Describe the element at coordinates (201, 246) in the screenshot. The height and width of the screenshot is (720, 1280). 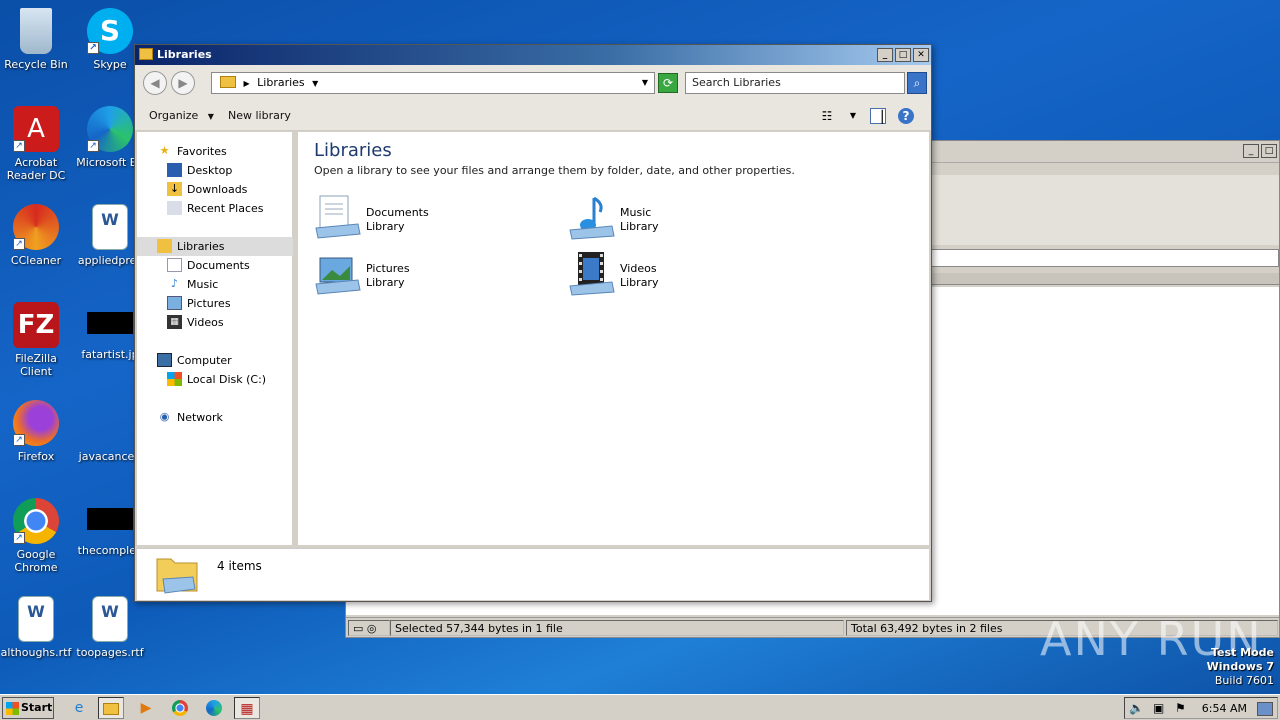
I see `nav-label: Libraries` at that location.